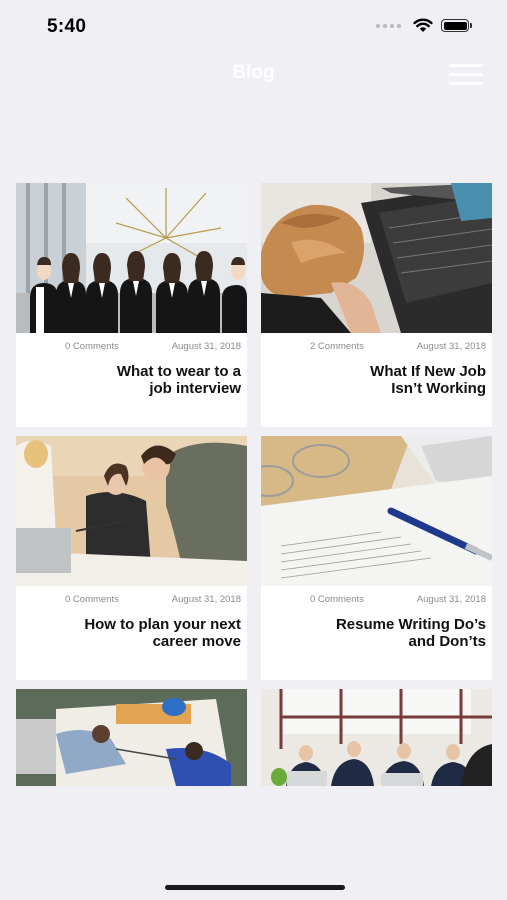 The height and width of the screenshot is (900, 507). What do you see at coordinates (376, 345) in the screenshot?
I see `post-meta: 2 Comments August 31, 2018` at bounding box center [376, 345].